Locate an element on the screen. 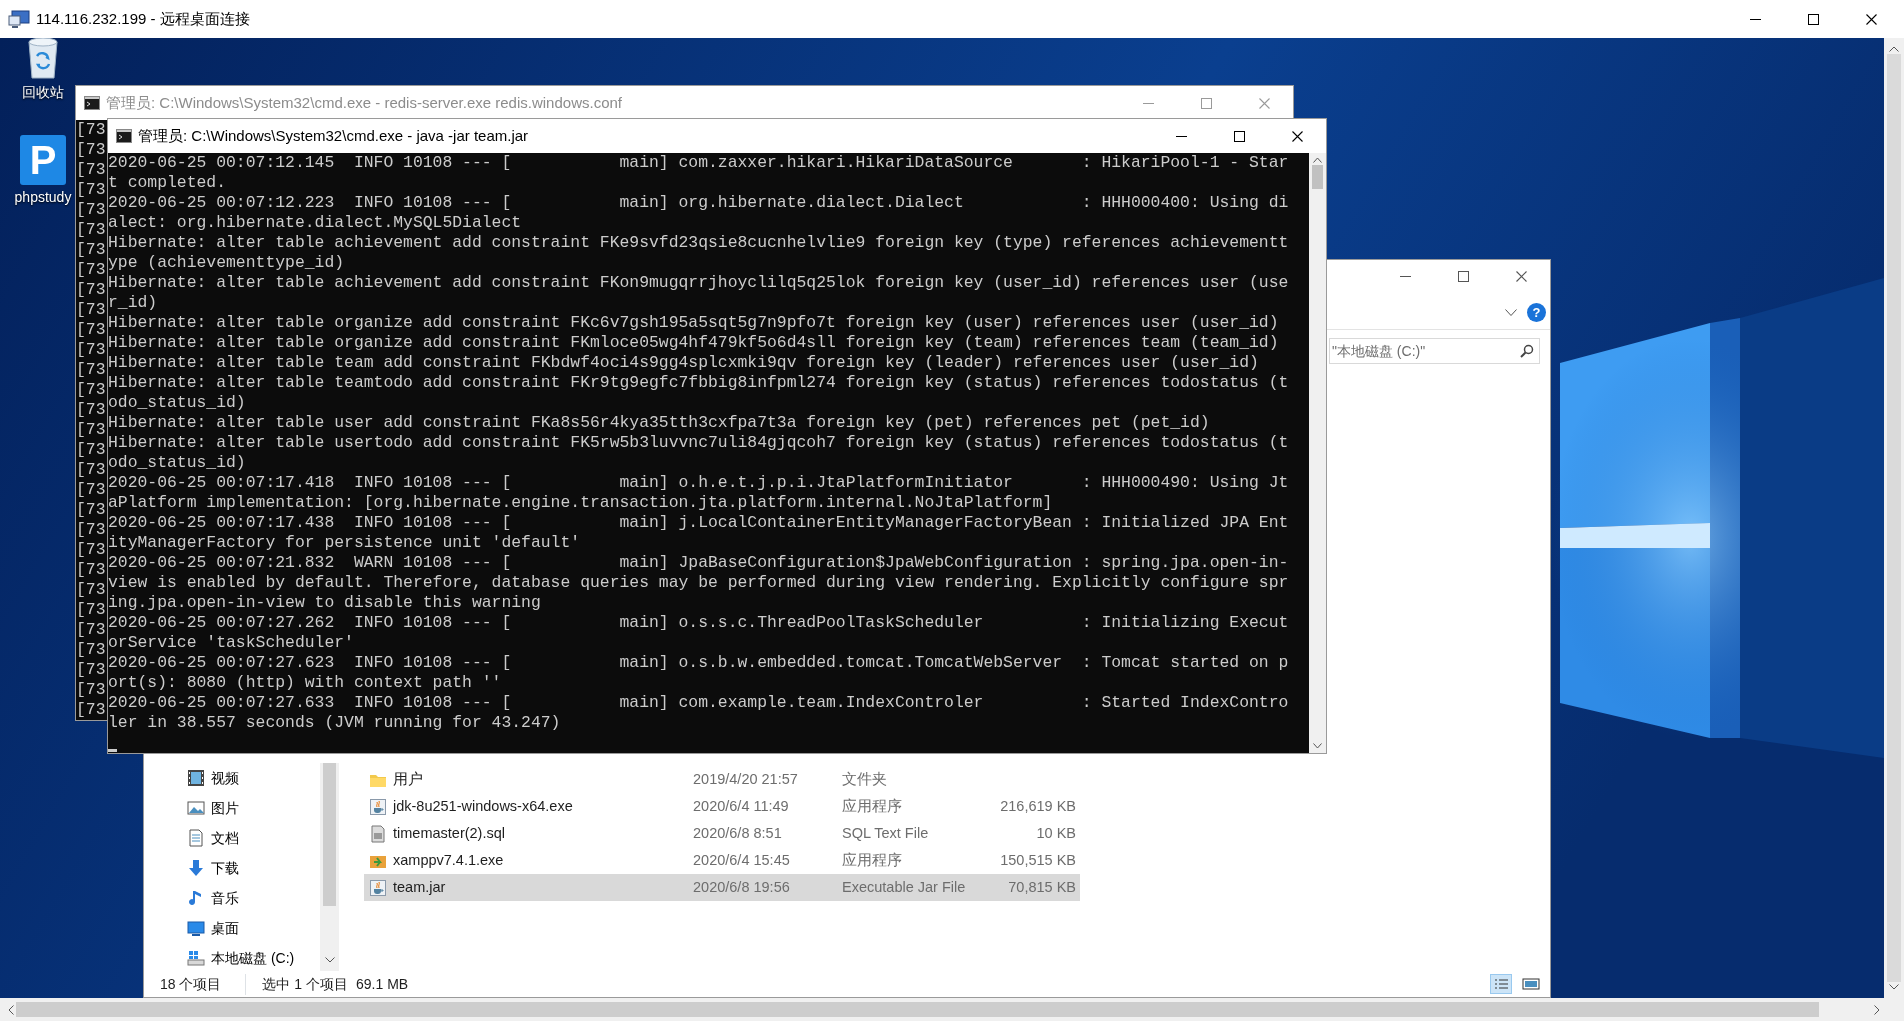  window-title: 管理员: C:\Windows\System32\cmd.exe - redis-server.exe redis.windows.conf is located at coordinates (364, 102).